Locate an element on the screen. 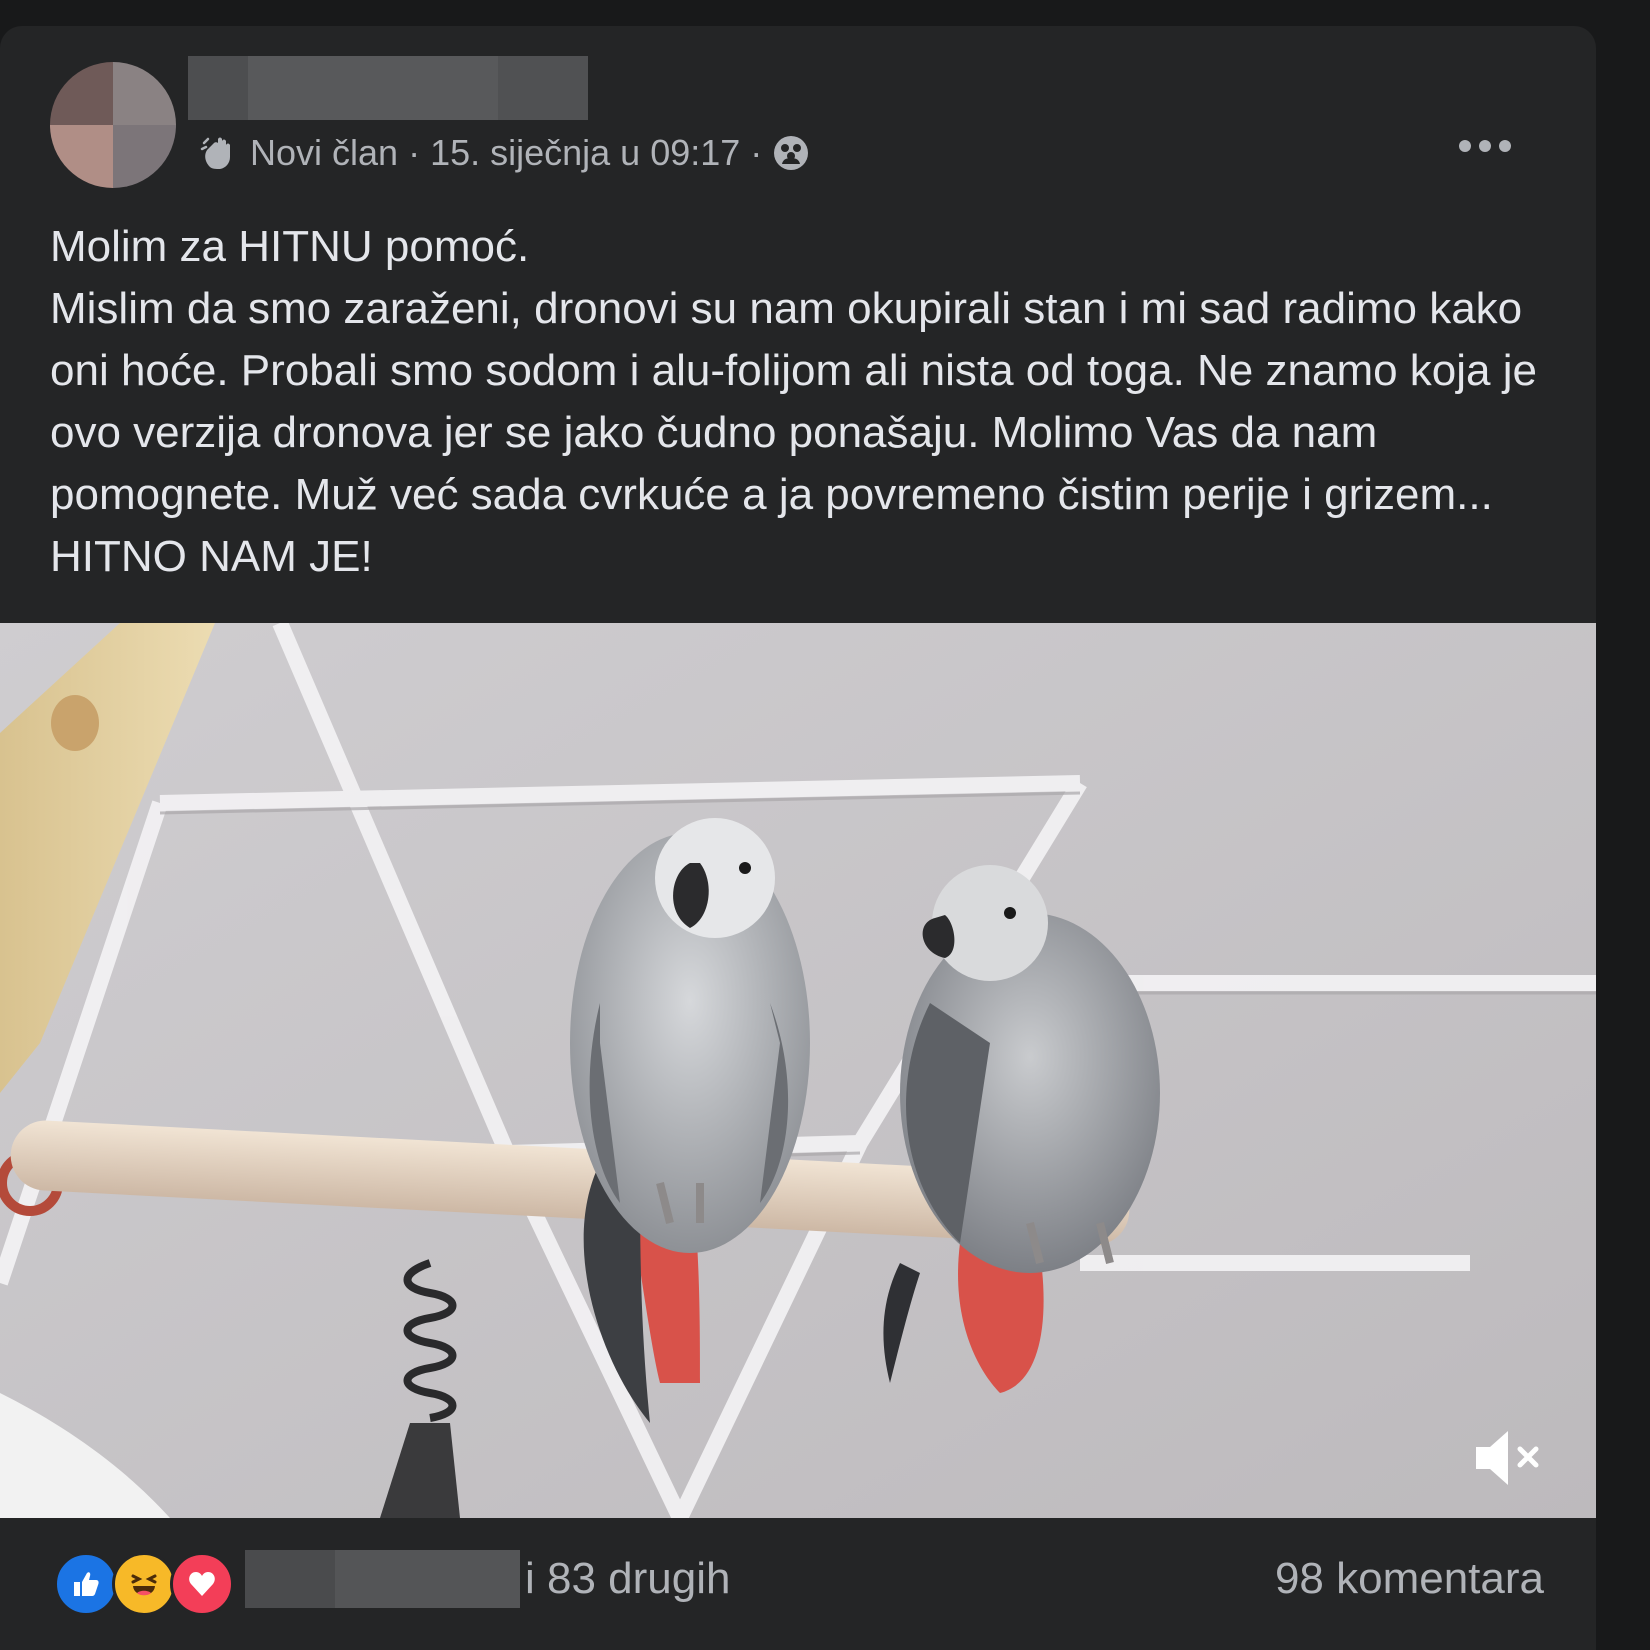 This screenshot has width=1650, height=1650. post-footer: i 83 drugih 98 komentara is located at coordinates (798, 1584).